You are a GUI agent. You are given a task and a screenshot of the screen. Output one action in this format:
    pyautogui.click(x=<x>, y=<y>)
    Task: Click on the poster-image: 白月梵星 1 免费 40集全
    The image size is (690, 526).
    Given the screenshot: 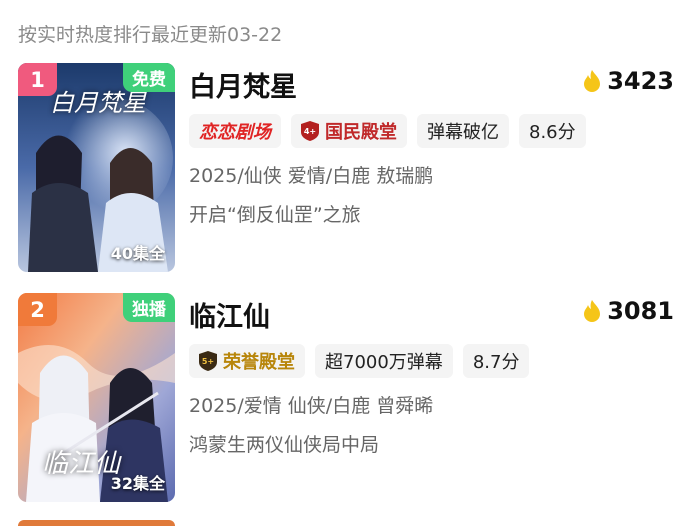 What is the action you would take?
    pyautogui.click(x=96, y=167)
    